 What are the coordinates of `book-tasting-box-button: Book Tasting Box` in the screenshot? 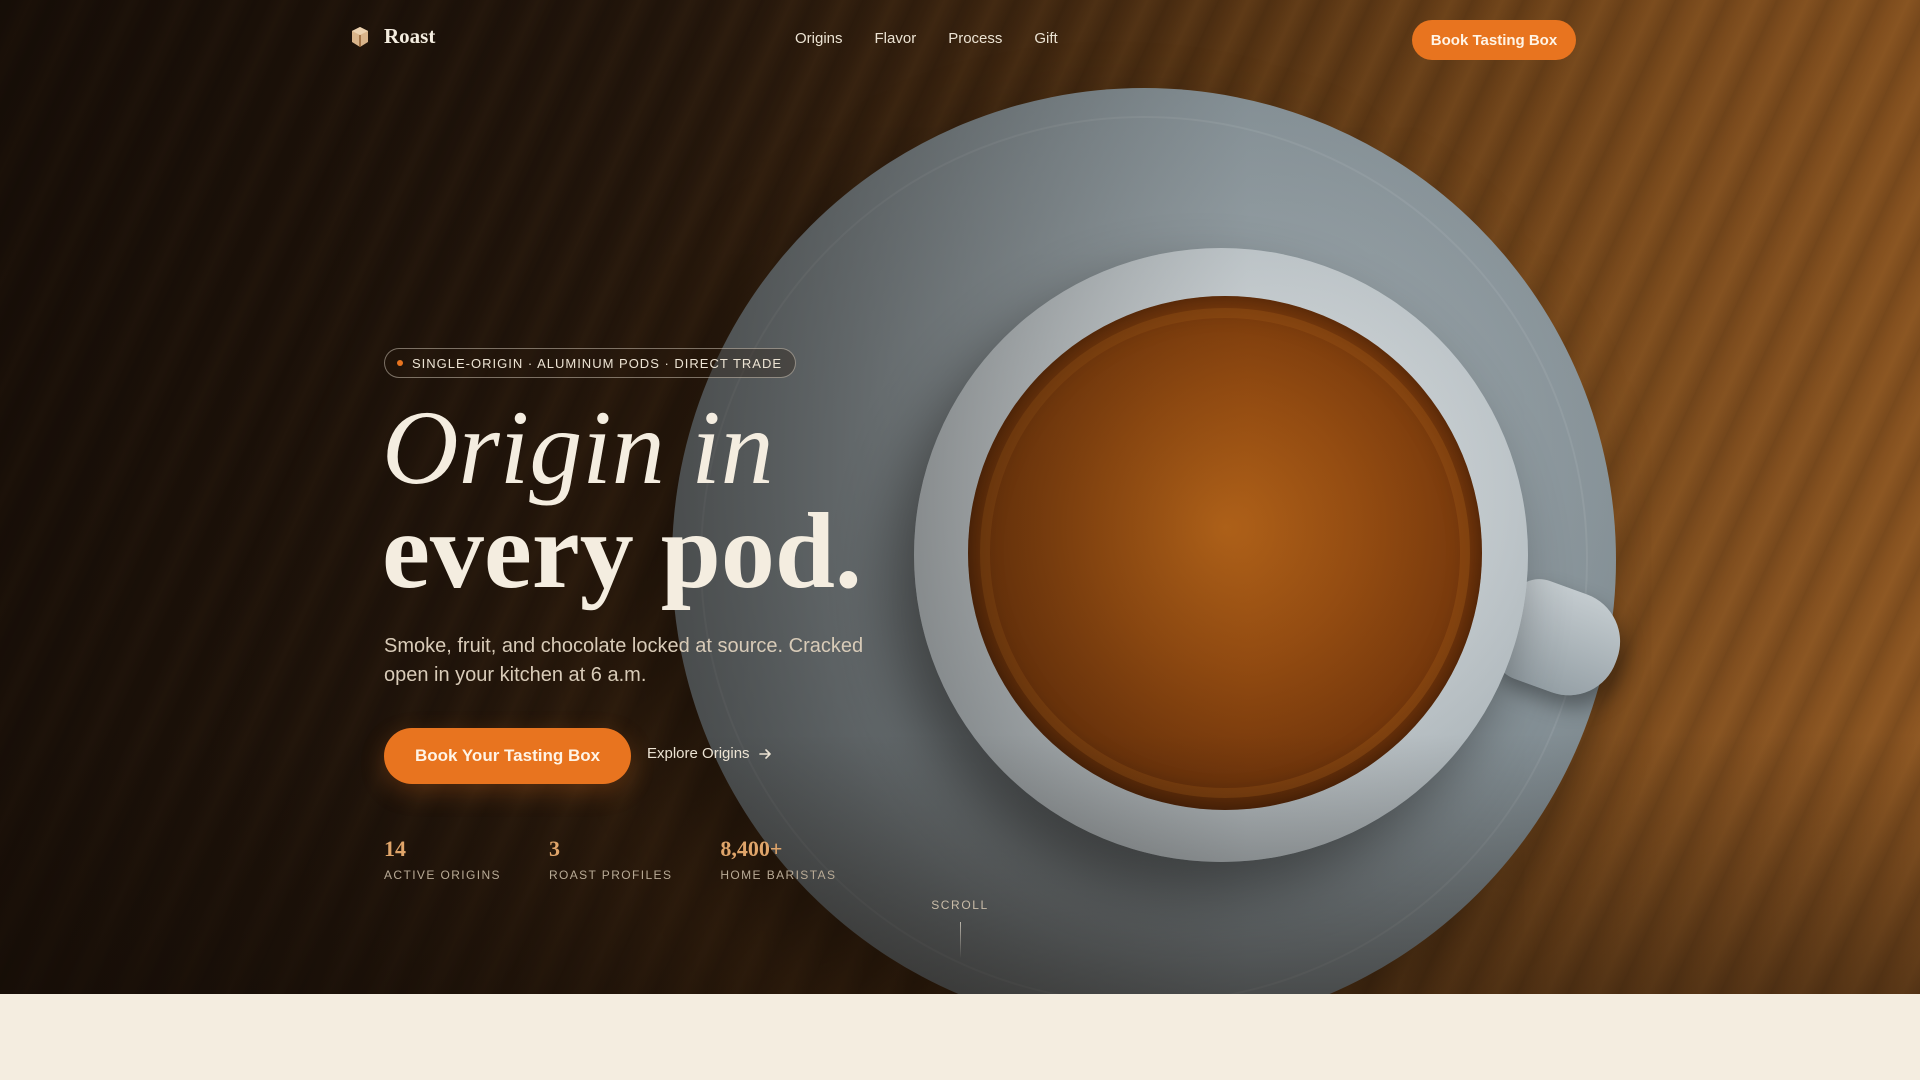 It's located at (1494, 40).